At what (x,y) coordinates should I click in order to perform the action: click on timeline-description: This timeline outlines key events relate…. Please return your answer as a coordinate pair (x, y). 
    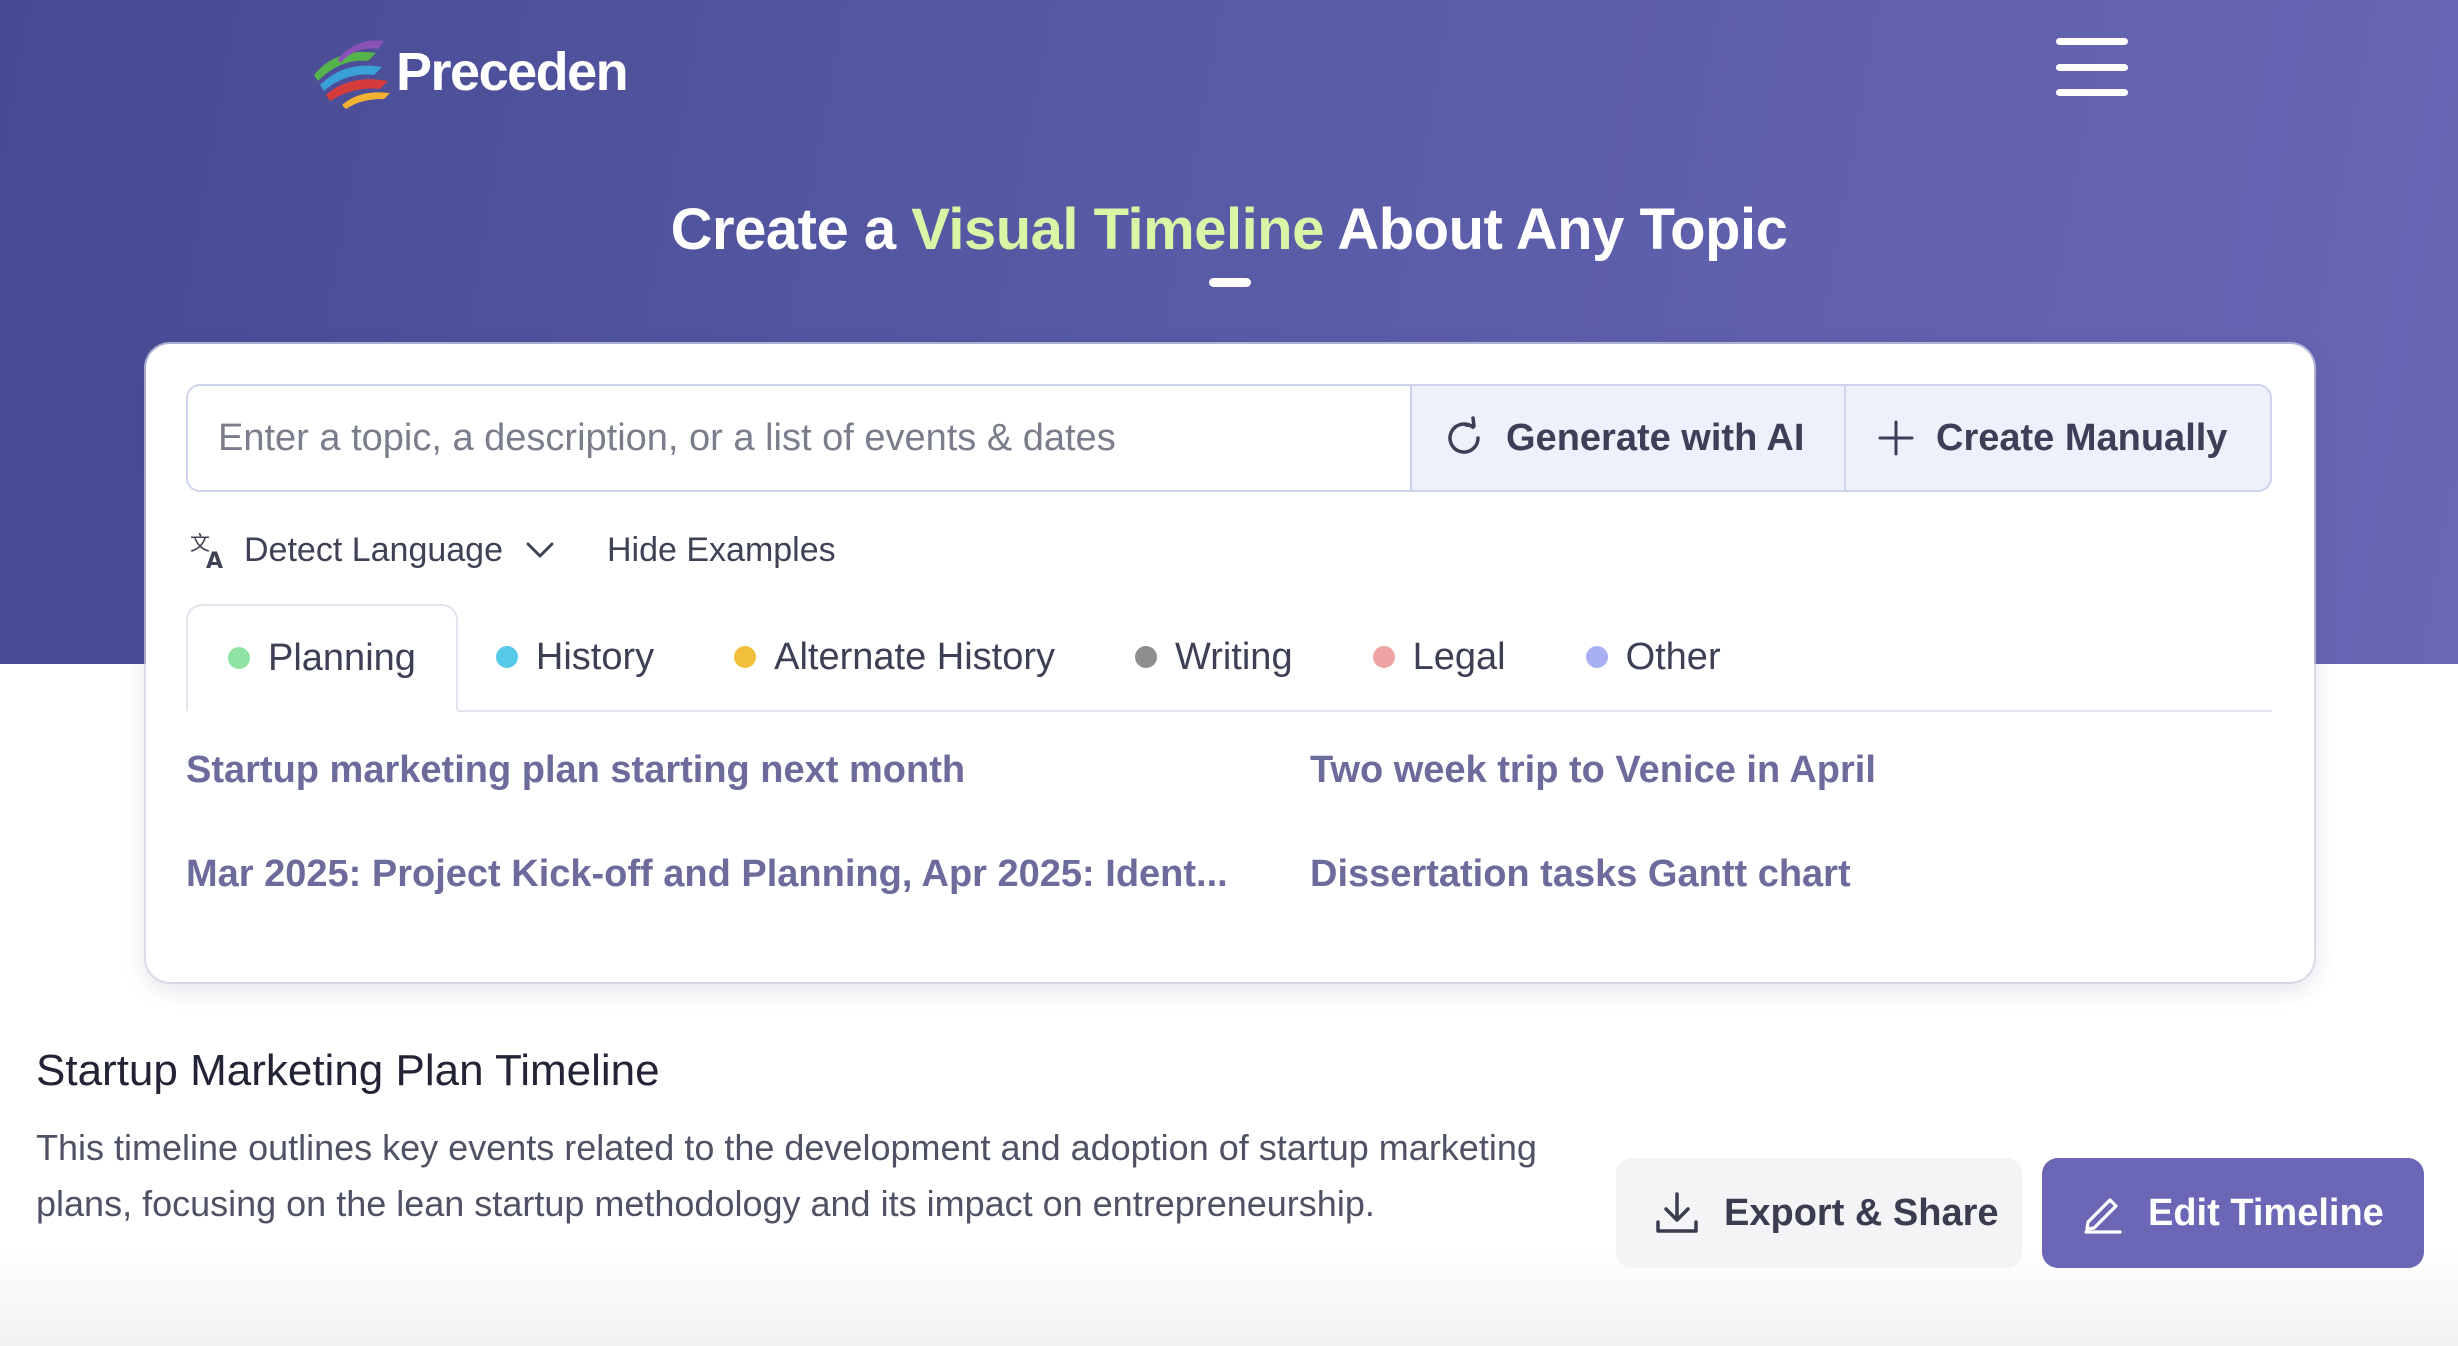
    Looking at the image, I should click on (786, 1175).